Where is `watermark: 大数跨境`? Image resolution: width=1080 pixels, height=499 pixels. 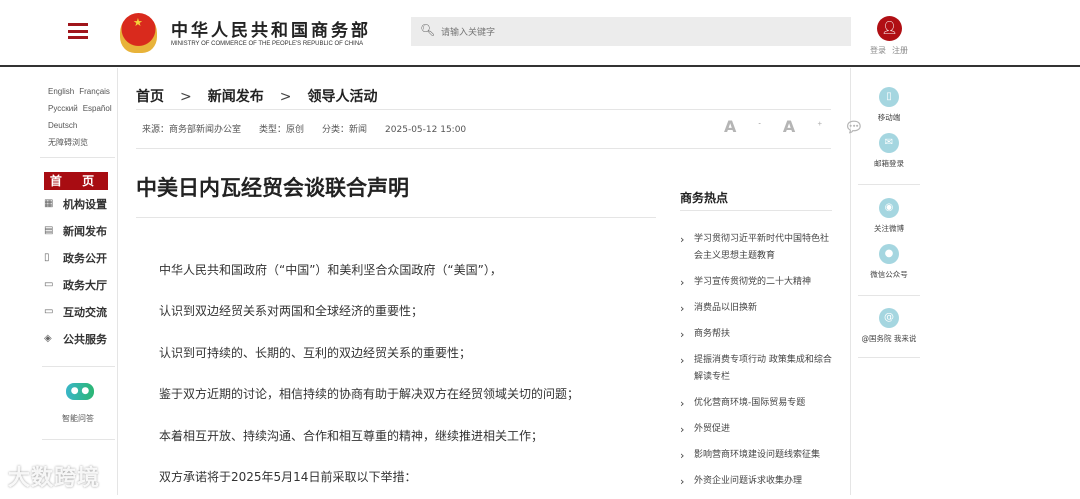 watermark: 大数跨境 is located at coordinates (54, 478).